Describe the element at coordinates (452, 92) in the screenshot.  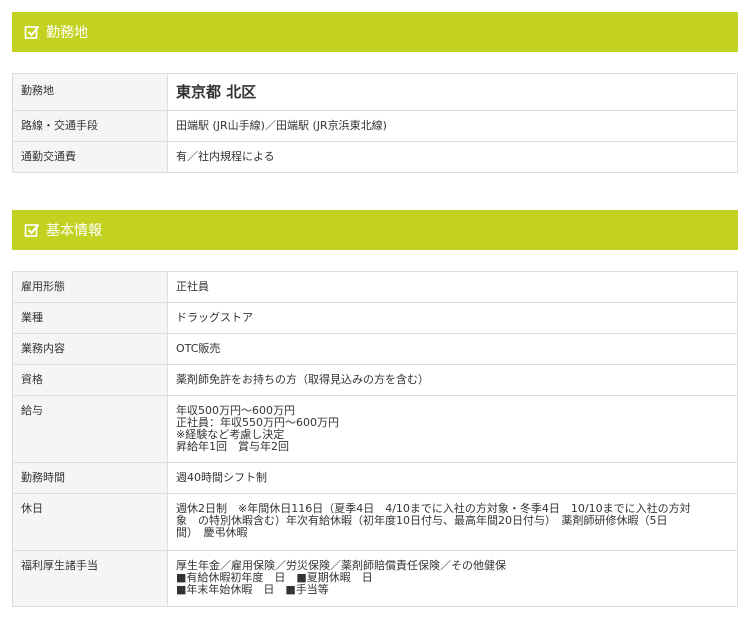
I see `row-value: 東京都 北区` at that location.